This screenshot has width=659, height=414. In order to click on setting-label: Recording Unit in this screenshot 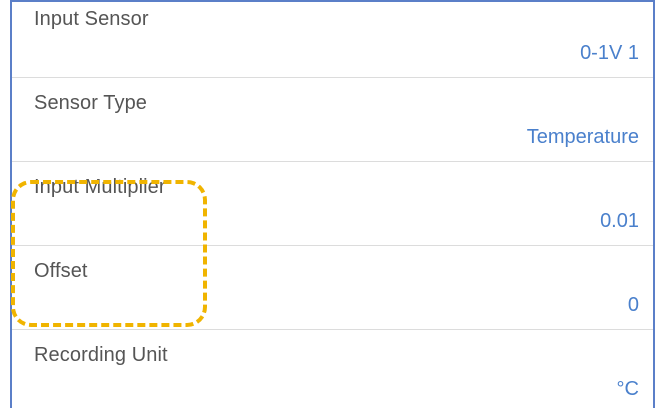, I will do `click(101, 355)`.